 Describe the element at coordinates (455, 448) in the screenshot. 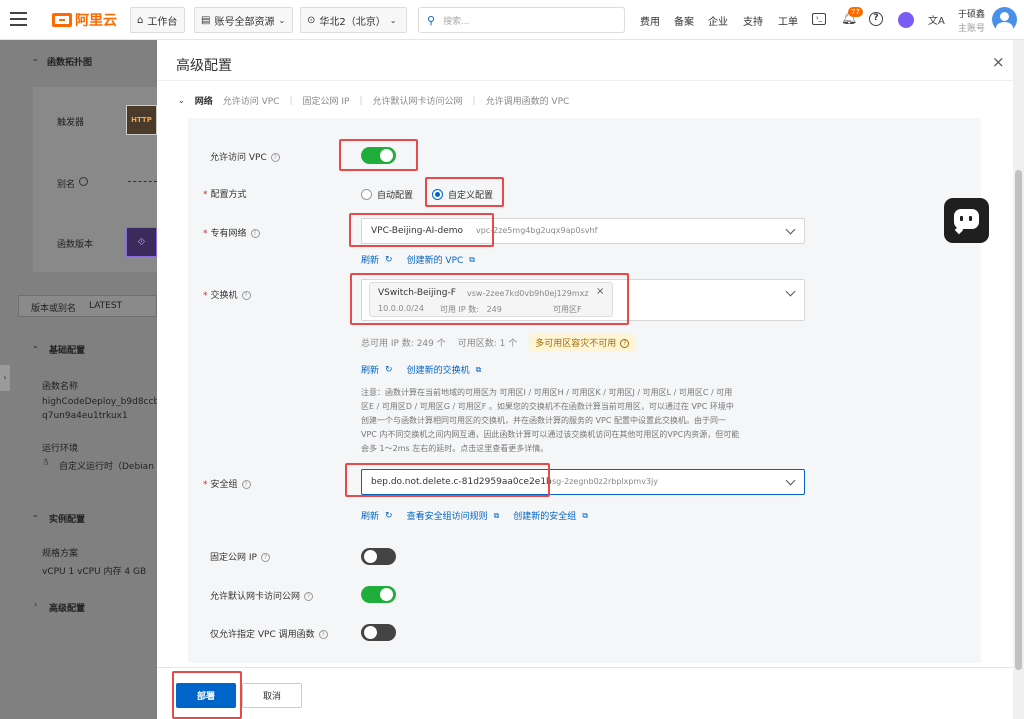

I see `note-line: 会多 1～2ms 左右的延时。点击这里查看更多详情。` at that location.